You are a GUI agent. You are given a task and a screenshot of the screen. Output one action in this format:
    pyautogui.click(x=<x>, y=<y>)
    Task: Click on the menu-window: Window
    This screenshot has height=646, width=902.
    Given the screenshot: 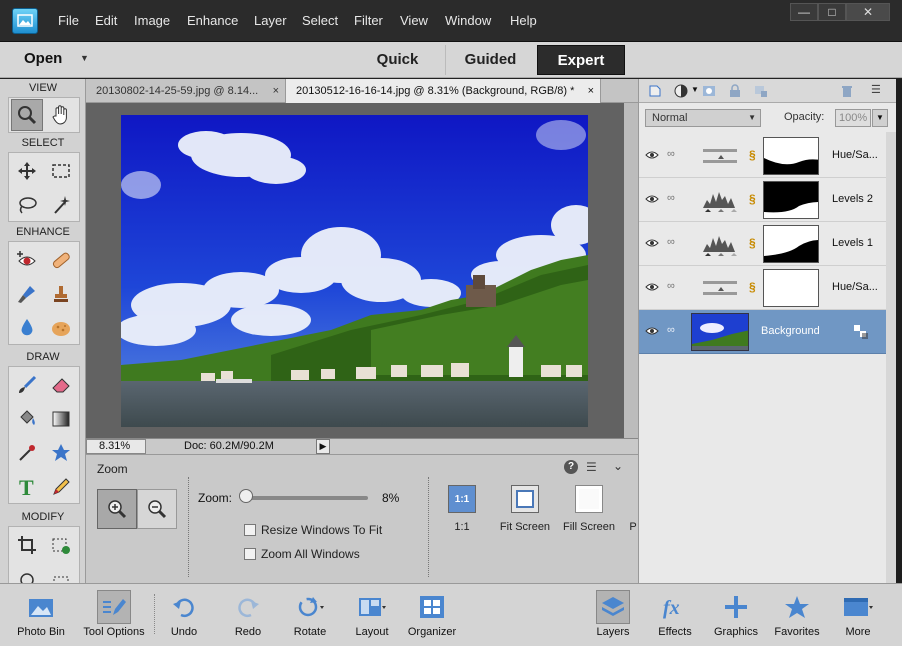 What is the action you would take?
    pyautogui.click(x=468, y=20)
    